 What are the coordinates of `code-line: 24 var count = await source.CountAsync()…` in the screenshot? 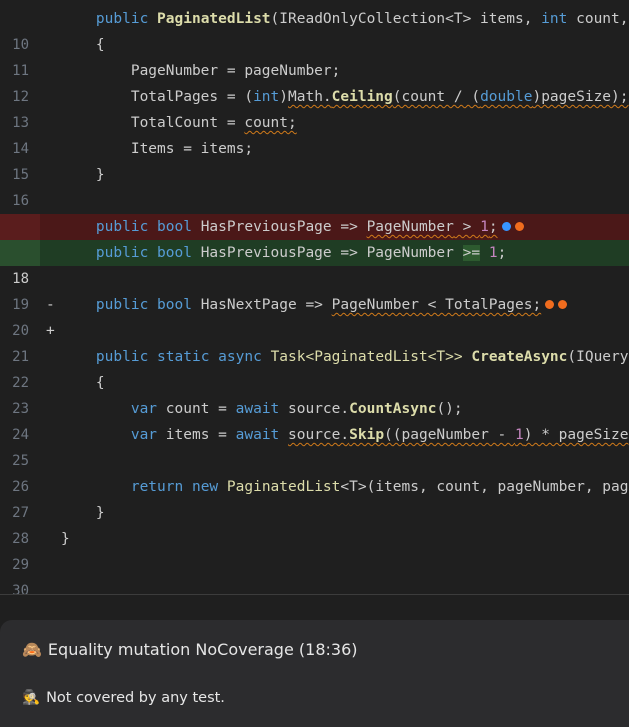 It's located at (314, 419).